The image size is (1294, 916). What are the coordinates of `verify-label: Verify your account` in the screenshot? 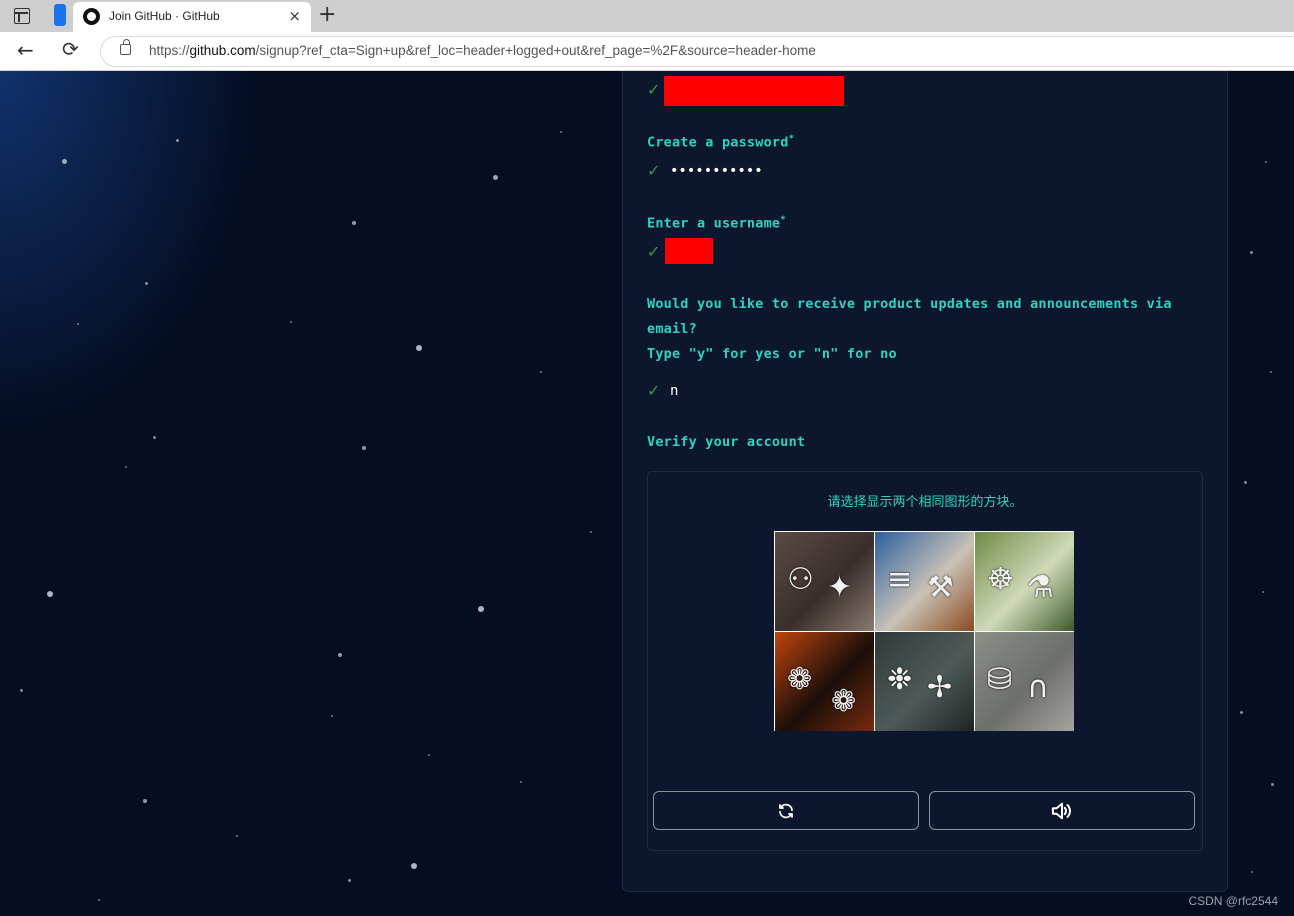 It's located at (726, 442).